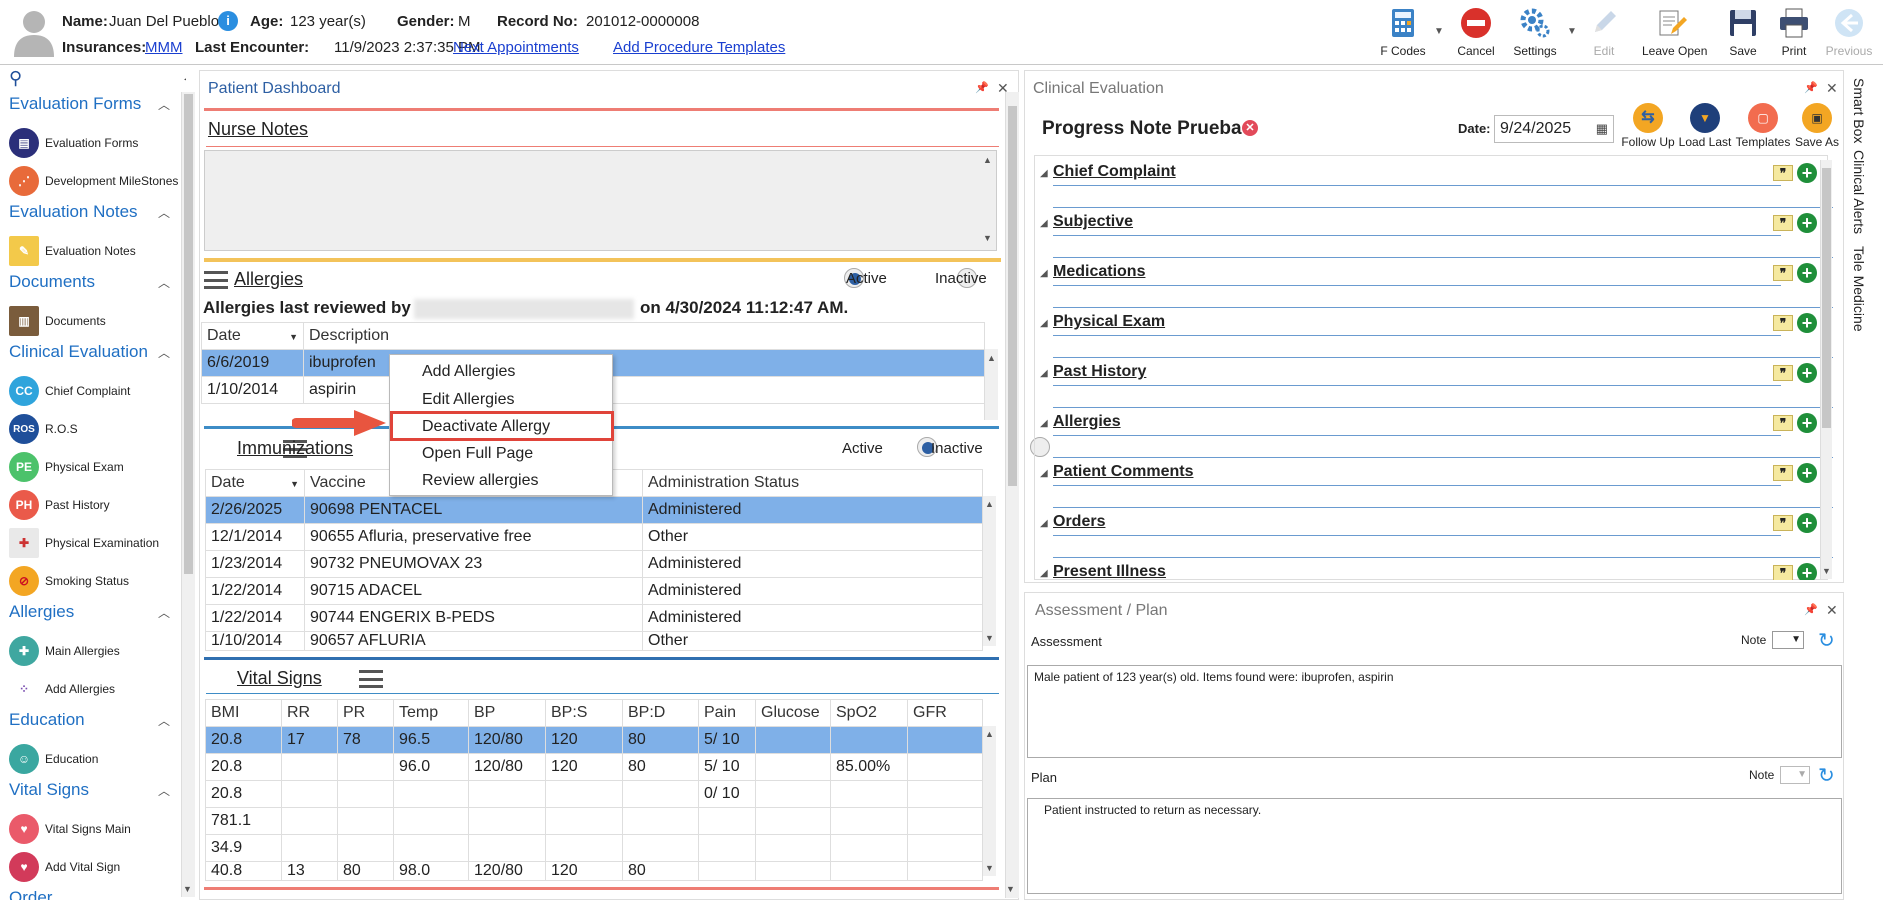 This screenshot has height=904, width=1883. I want to click on category-education: Education, so click(47, 720).